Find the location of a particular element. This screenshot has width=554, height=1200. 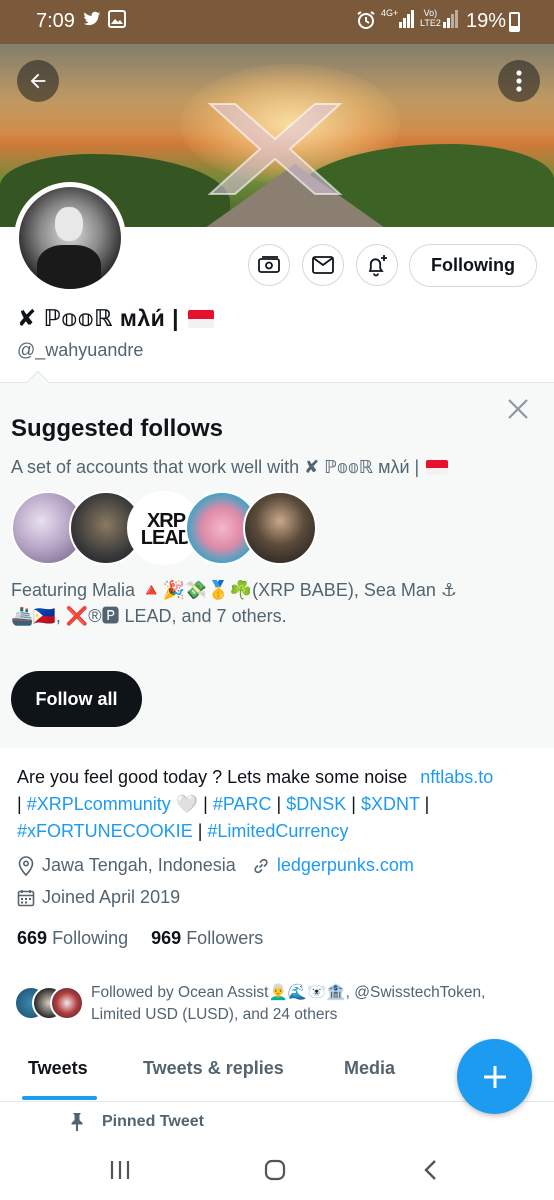

alarm-icon is located at coordinates (366, 22).